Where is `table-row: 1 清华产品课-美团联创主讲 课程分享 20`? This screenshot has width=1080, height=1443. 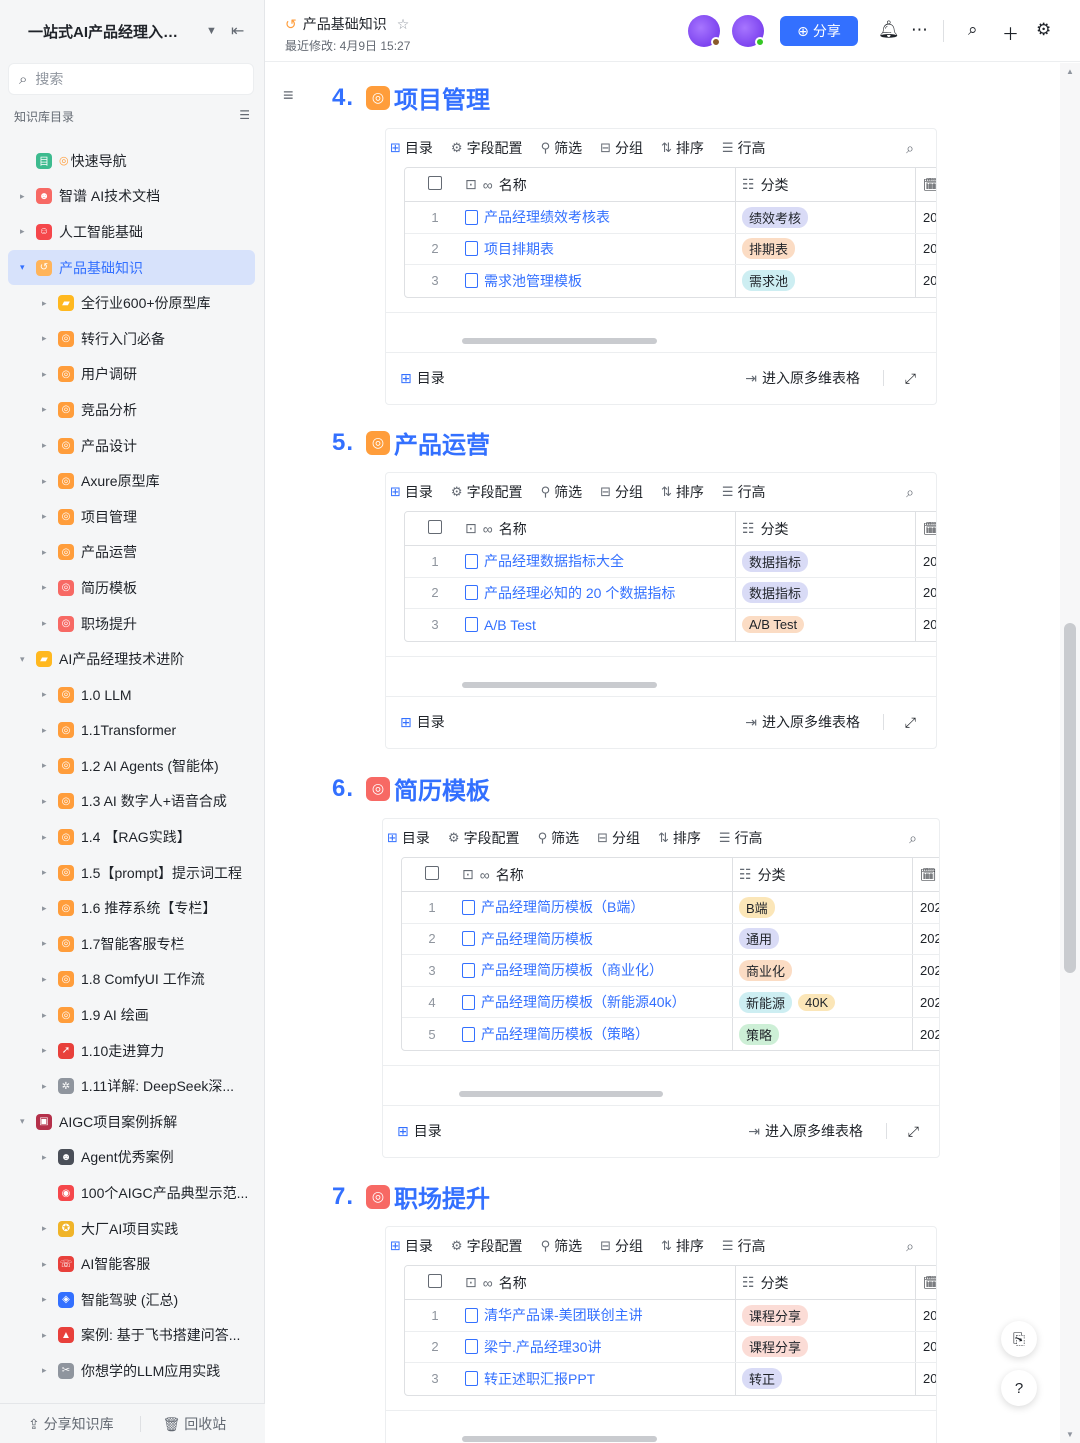 table-row: 1 清华产品课-美团联创主讲 课程分享 20 is located at coordinates (670, 1316).